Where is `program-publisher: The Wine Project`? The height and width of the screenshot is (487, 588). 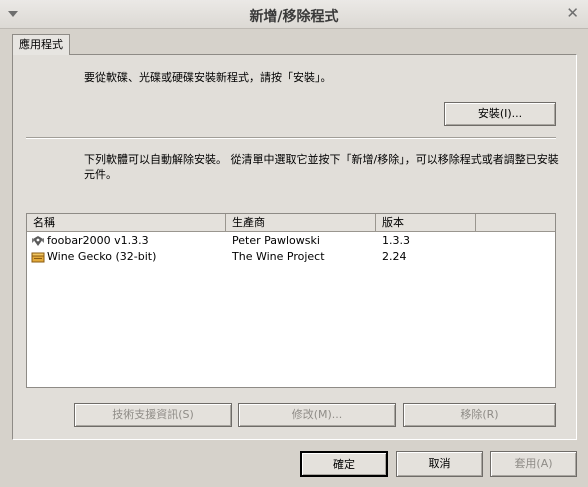 program-publisher: The Wine Project is located at coordinates (278, 256).